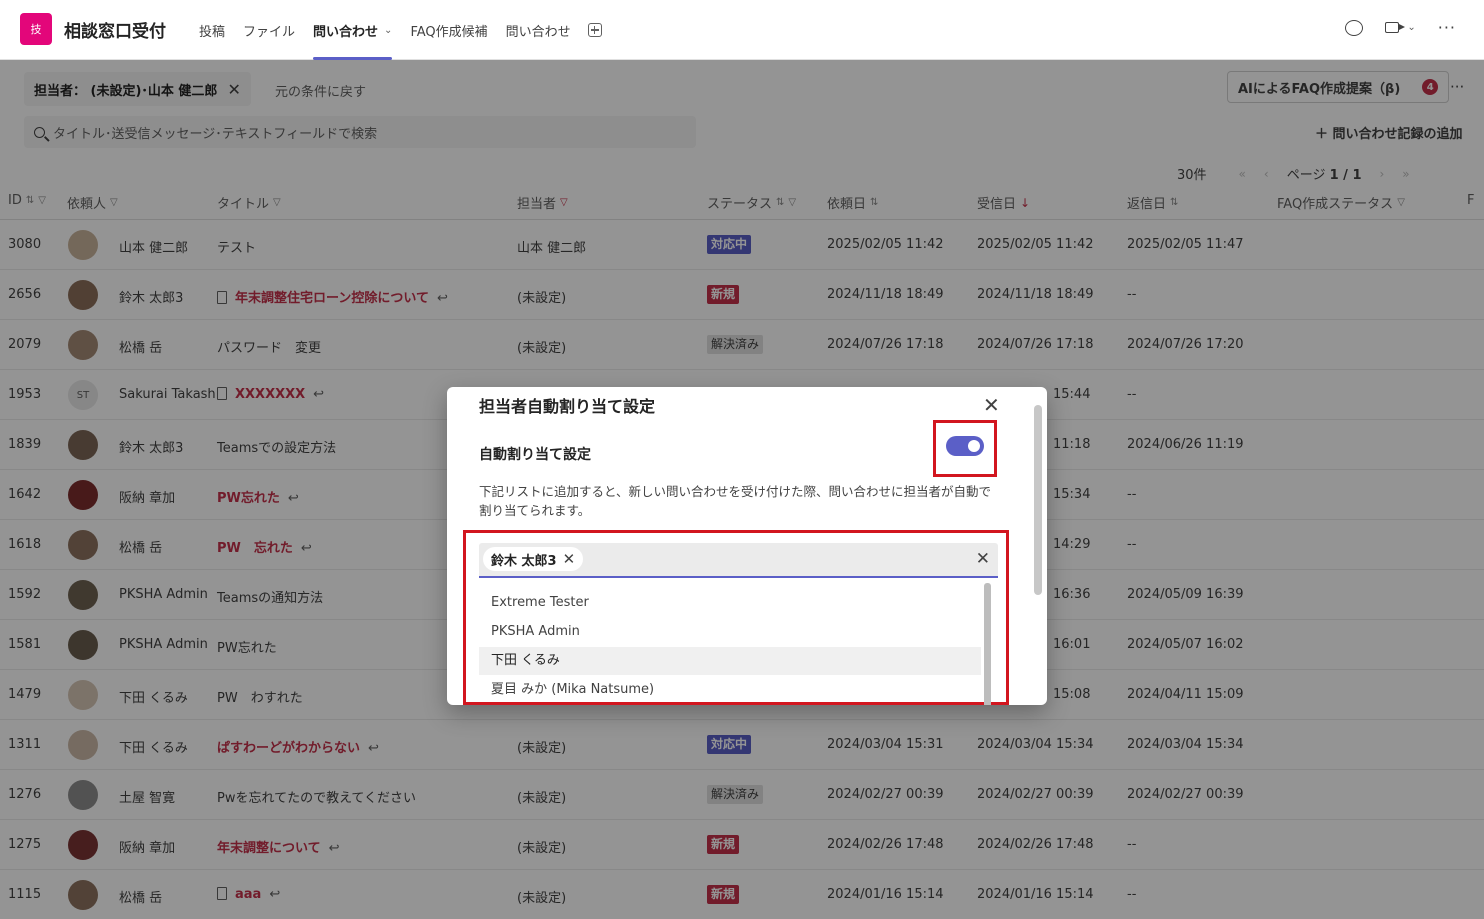 This screenshot has width=1484, height=919. I want to click on channel-title: 相談窓口受付, so click(115, 32).